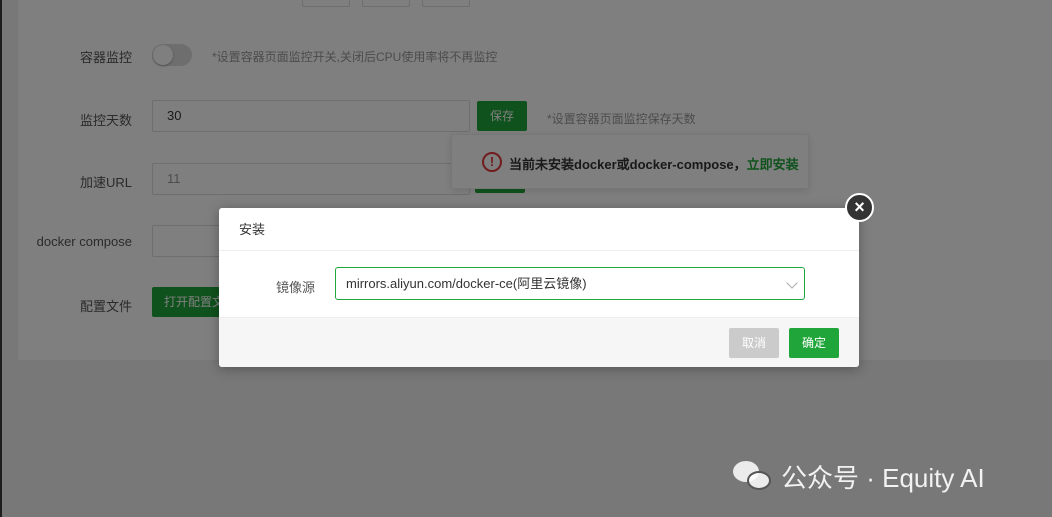  What do you see at coordinates (295, 287) in the screenshot?
I see `mirror-source-label: 镜像源` at bounding box center [295, 287].